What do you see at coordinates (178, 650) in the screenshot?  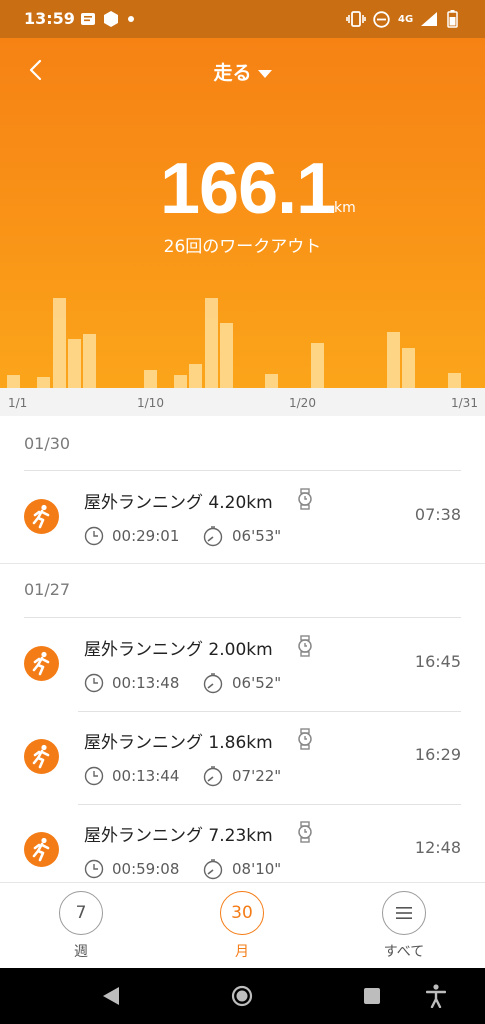 I see `workout-title: 屋外ランニング 2.00km` at bounding box center [178, 650].